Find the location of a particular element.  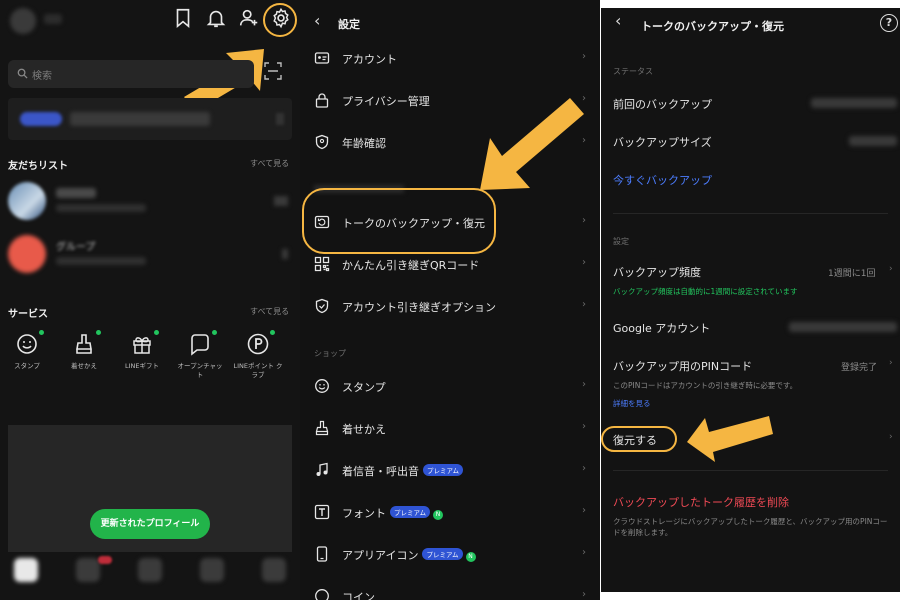

row-label: スタンプ is located at coordinates (364, 387).